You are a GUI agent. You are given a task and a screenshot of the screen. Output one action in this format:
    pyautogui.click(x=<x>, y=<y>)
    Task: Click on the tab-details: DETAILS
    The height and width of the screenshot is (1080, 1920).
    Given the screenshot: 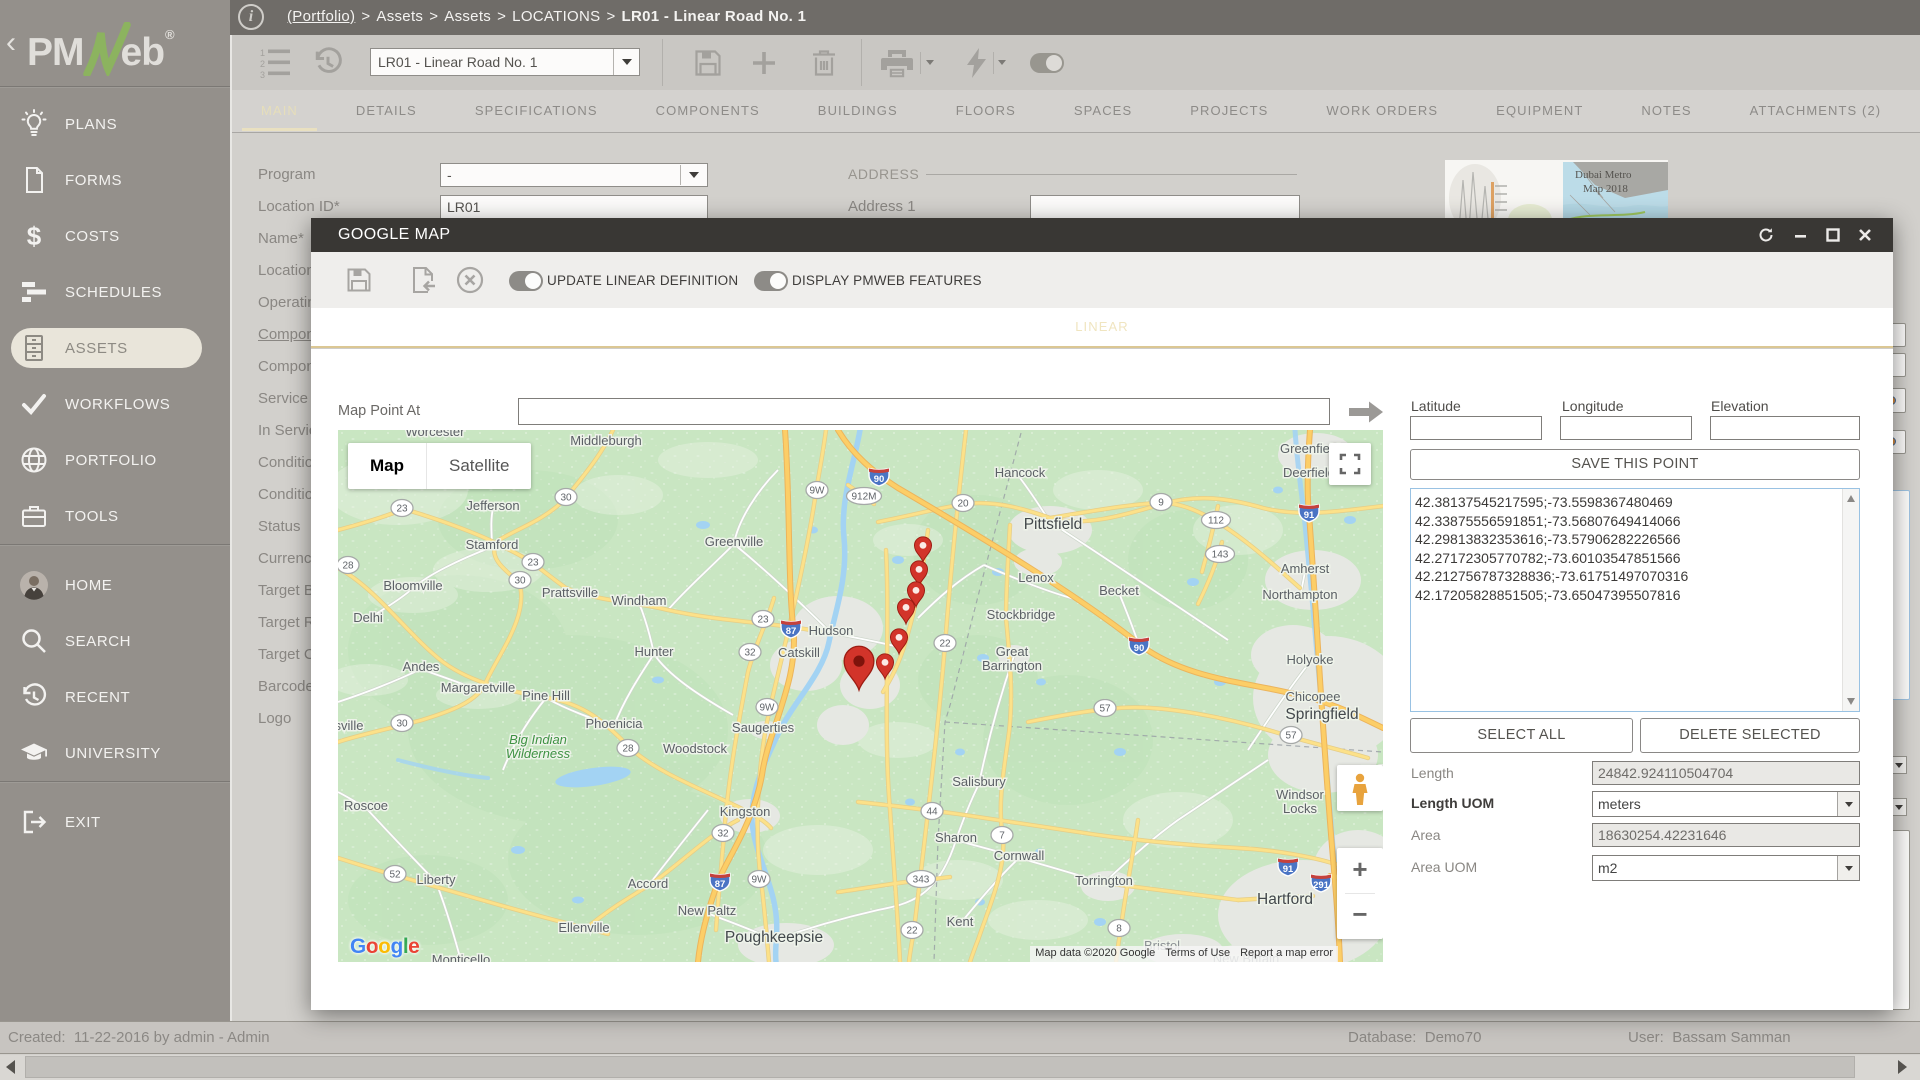 What is the action you would take?
    pyautogui.click(x=386, y=111)
    